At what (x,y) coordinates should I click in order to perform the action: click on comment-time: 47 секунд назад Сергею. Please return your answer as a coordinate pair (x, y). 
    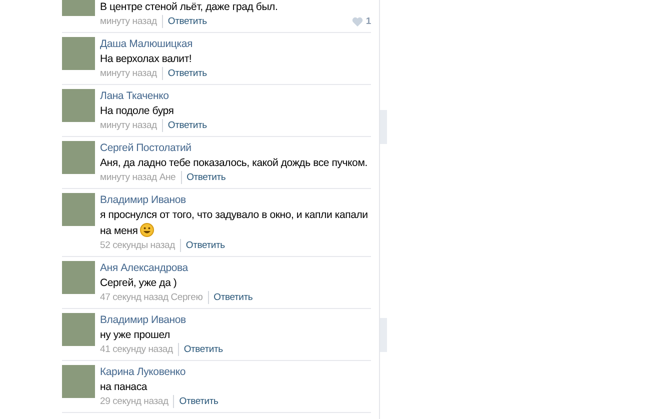
    Looking at the image, I should click on (151, 297).